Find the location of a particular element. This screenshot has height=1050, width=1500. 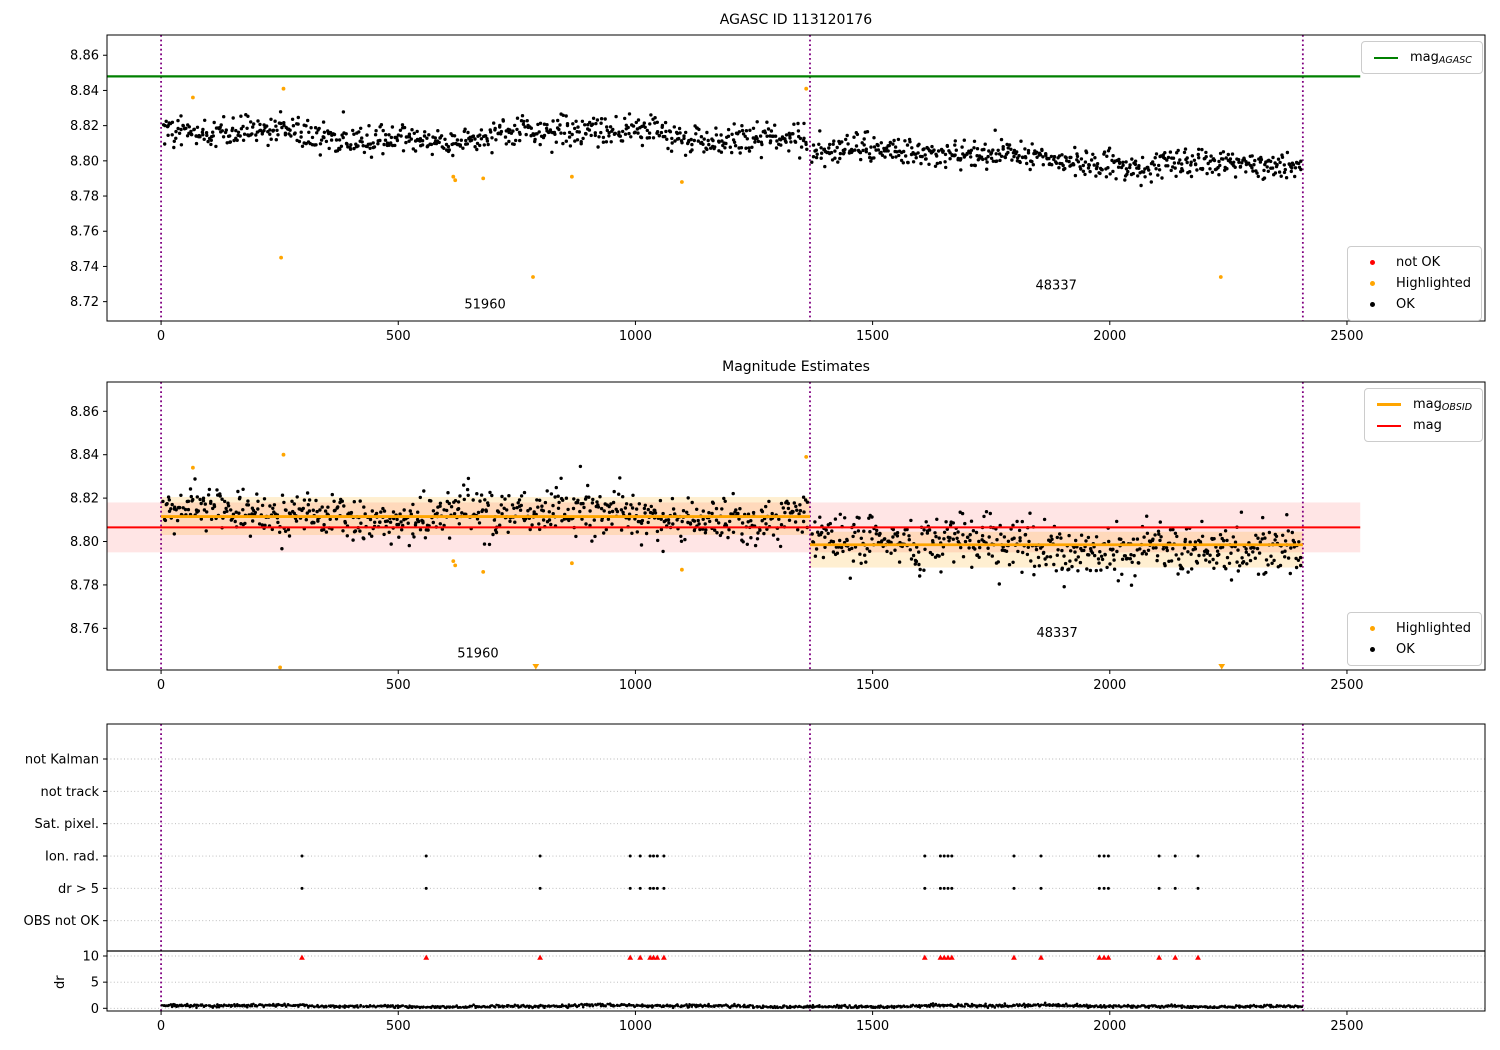

plot3-x-tick-label: 2500 is located at coordinates (1346, 1026).